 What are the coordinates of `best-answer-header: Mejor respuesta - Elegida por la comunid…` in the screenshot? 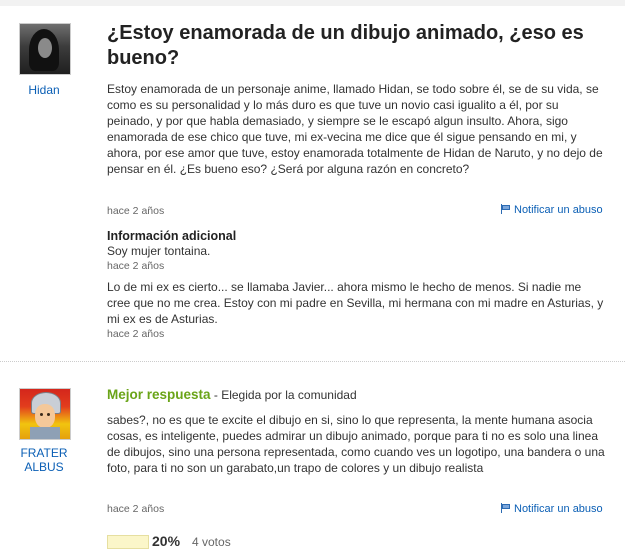 It's located at (232, 395).